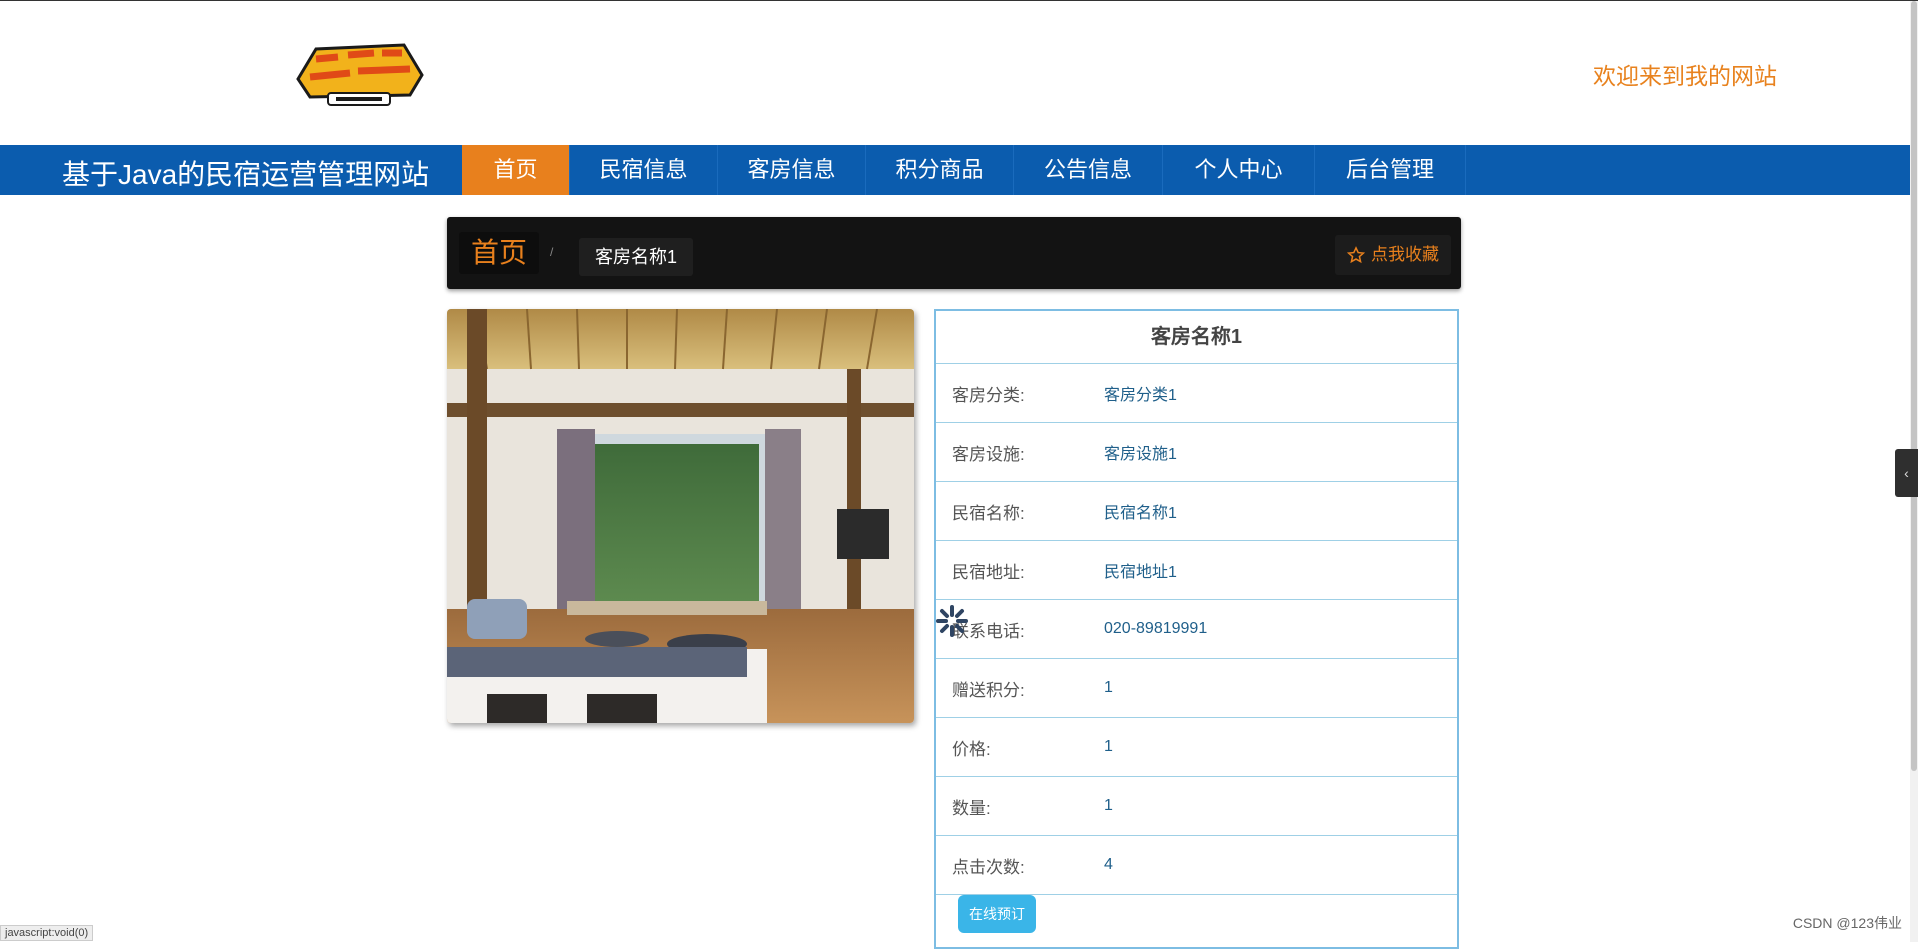  Describe the element at coordinates (644, 170) in the screenshot. I see `nav-item-homestay-info: 民宿信息` at that location.